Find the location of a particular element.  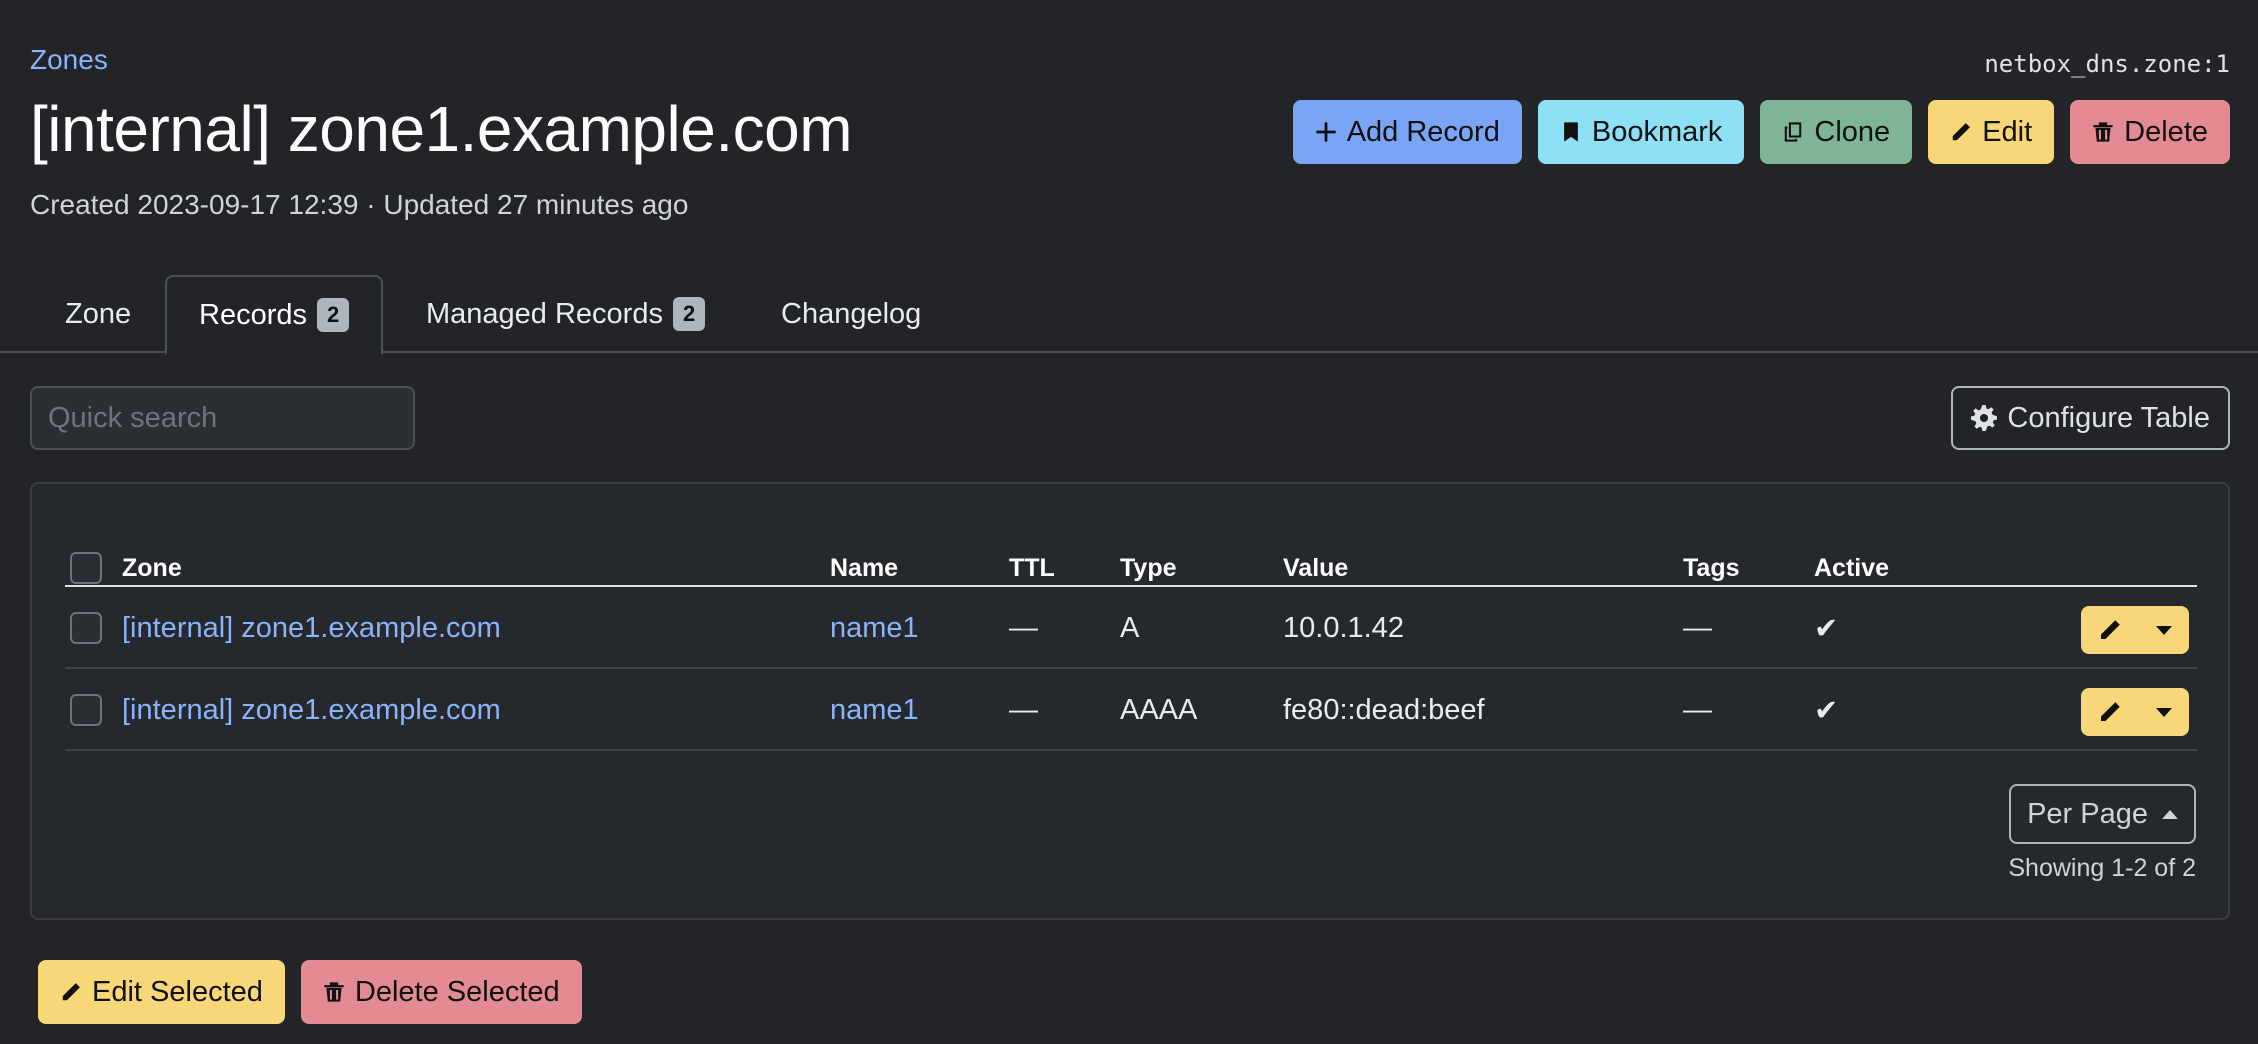

per-page-label: Per Page is located at coordinates (2087, 813).